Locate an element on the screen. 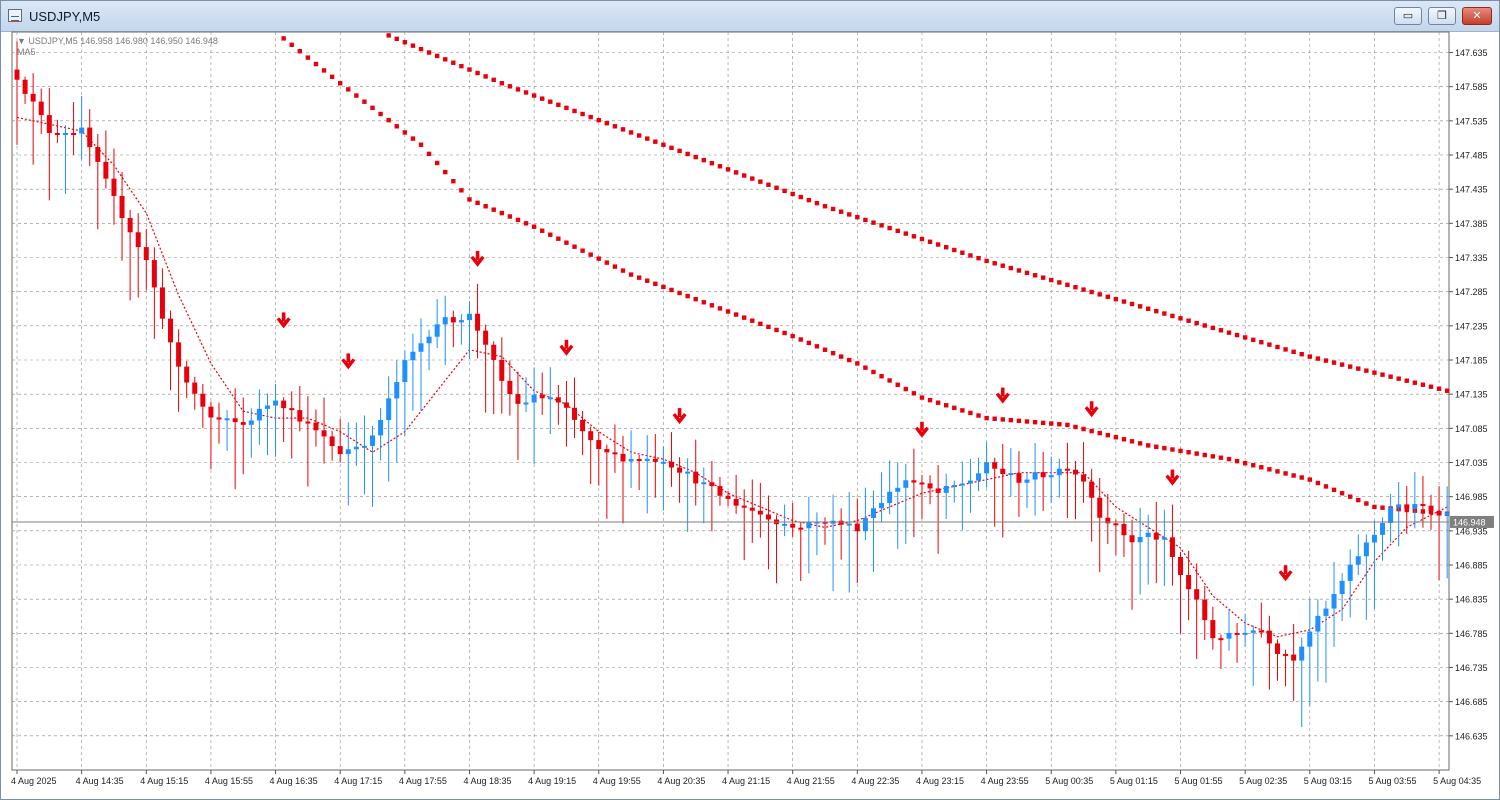  time-tick-label: 4 Aug 23:55 is located at coordinates (1005, 781).